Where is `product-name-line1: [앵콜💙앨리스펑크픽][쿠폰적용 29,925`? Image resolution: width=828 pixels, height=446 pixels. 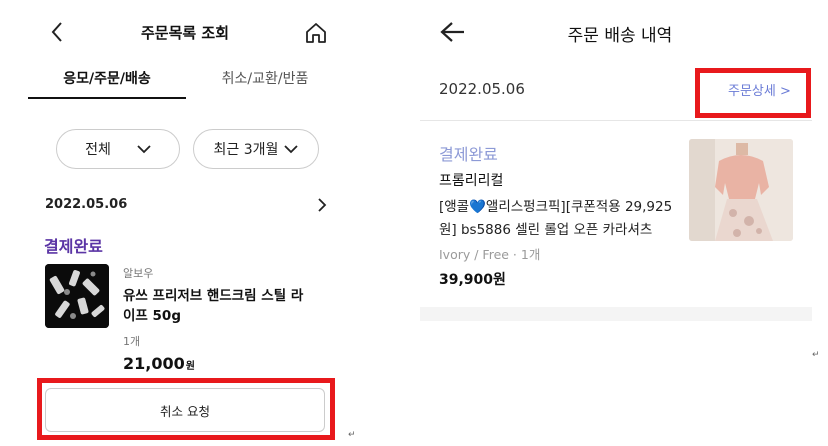
product-name-line1: [앵콜💙앨리스펑크픽][쿠폰적용 29,925 is located at coordinates (555, 205).